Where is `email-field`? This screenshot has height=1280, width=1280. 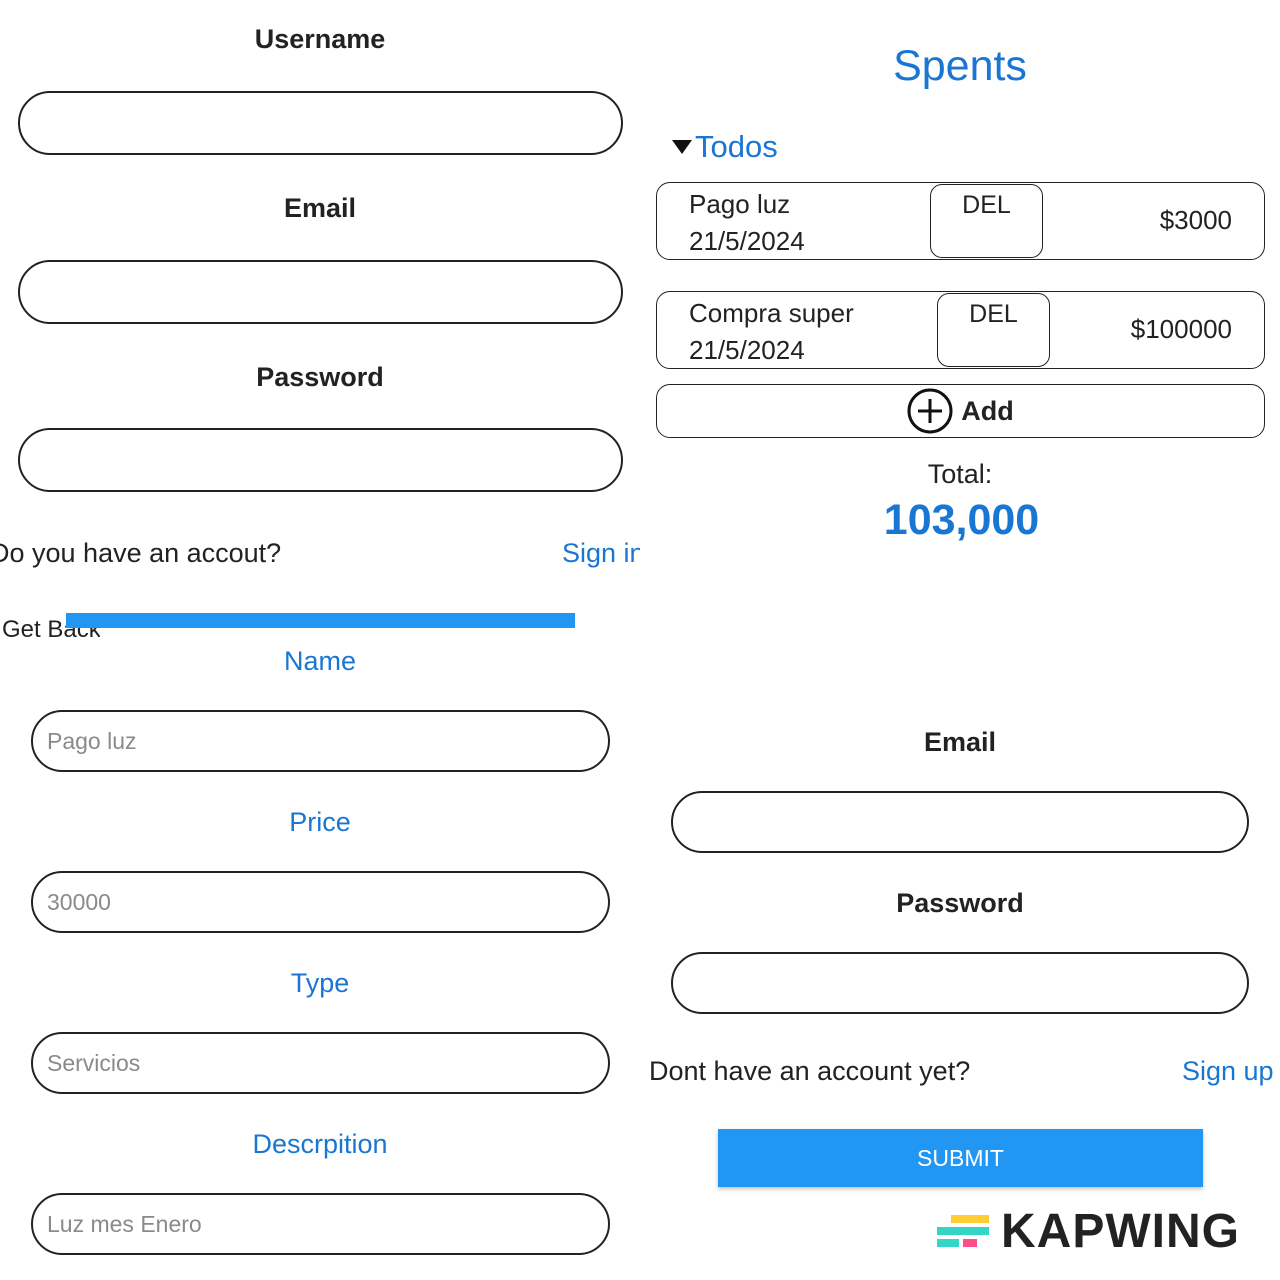
email-field is located at coordinates (320, 292).